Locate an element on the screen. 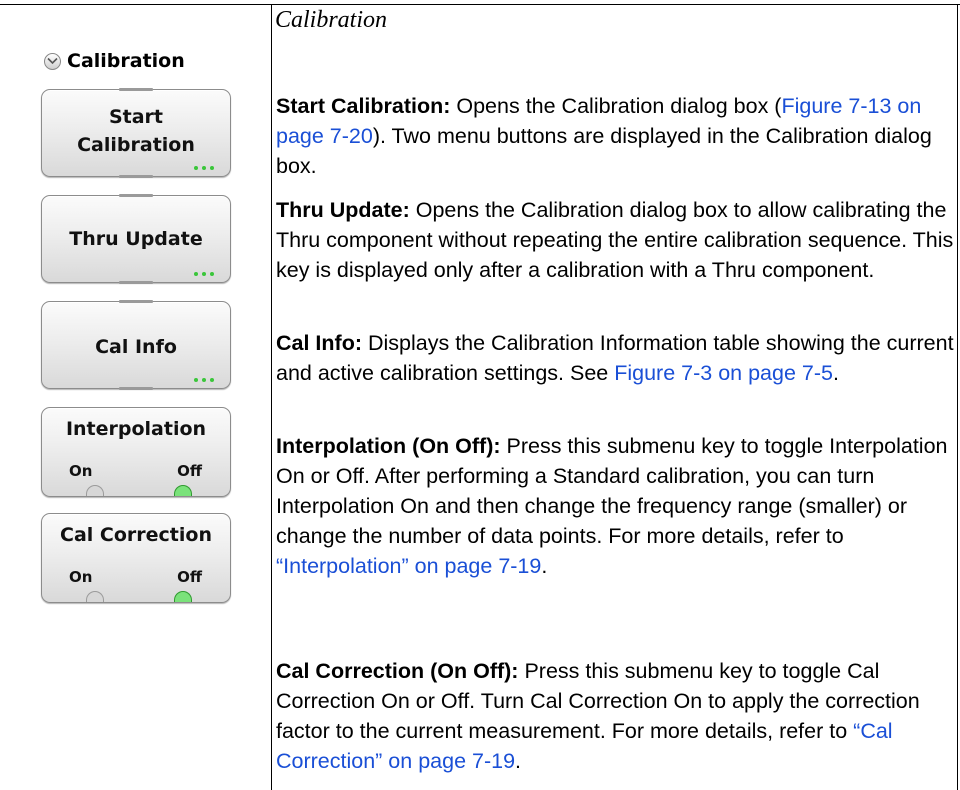  description-title: Cal Correction (On Off): is located at coordinates (397, 671).